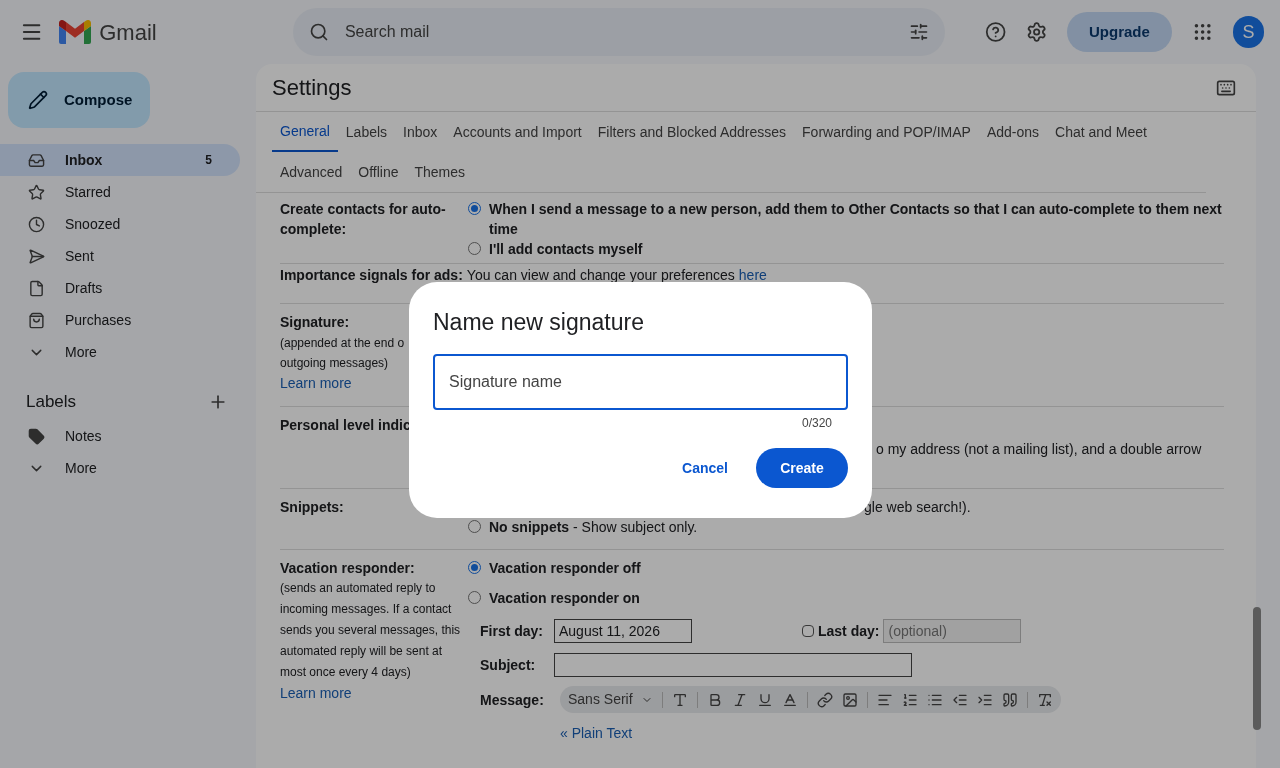  I want to click on avatar: S, so click(1248, 32).